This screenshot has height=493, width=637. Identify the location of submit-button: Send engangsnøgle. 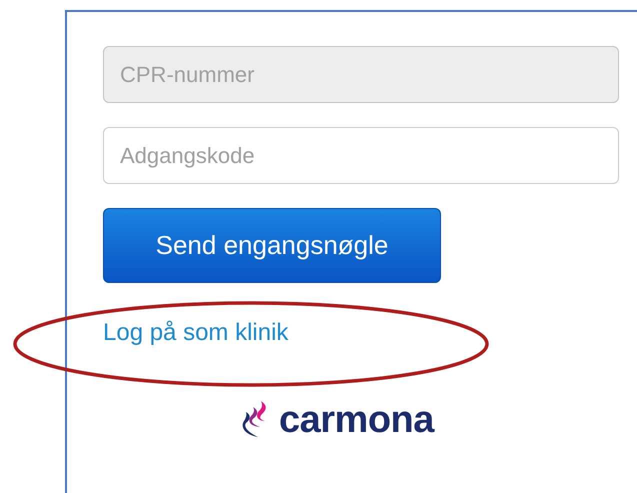
(272, 245).